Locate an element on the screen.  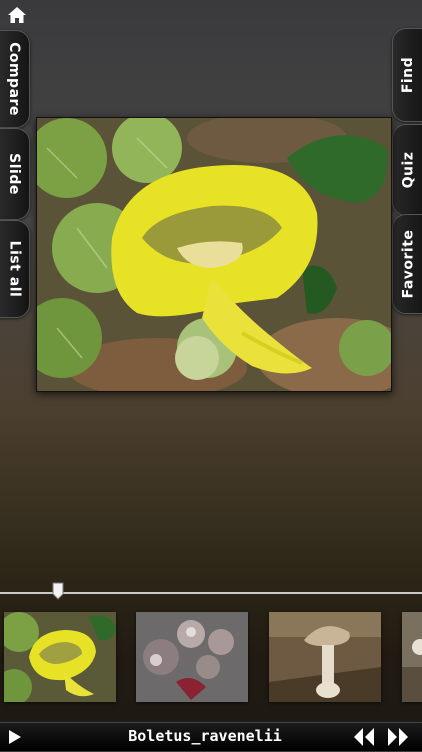
favorite-tab-label: Favorite is located at coordinates (408, 264).